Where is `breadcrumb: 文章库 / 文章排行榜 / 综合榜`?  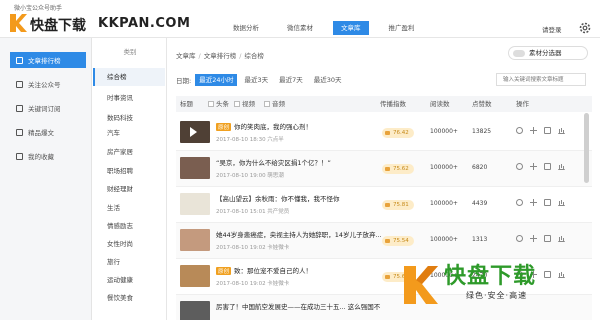
breadcrumb: 文章库 / 文章排行榜 / 综合榜 is located at coordinates (220, 55).